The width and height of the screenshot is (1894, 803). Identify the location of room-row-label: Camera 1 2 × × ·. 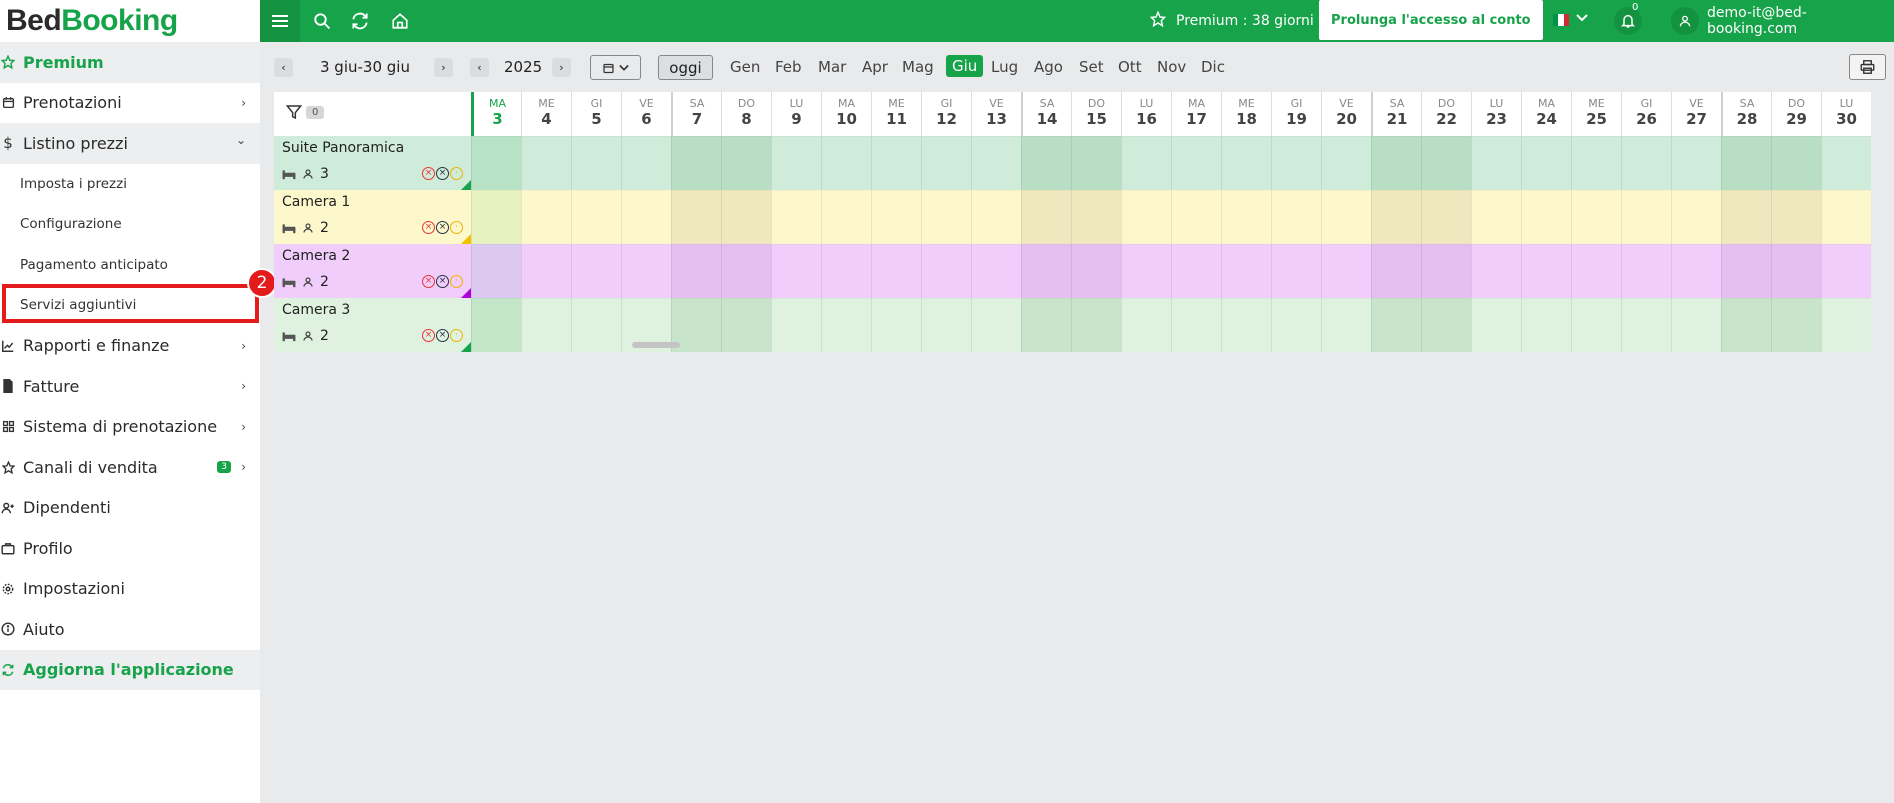
(372, 217).